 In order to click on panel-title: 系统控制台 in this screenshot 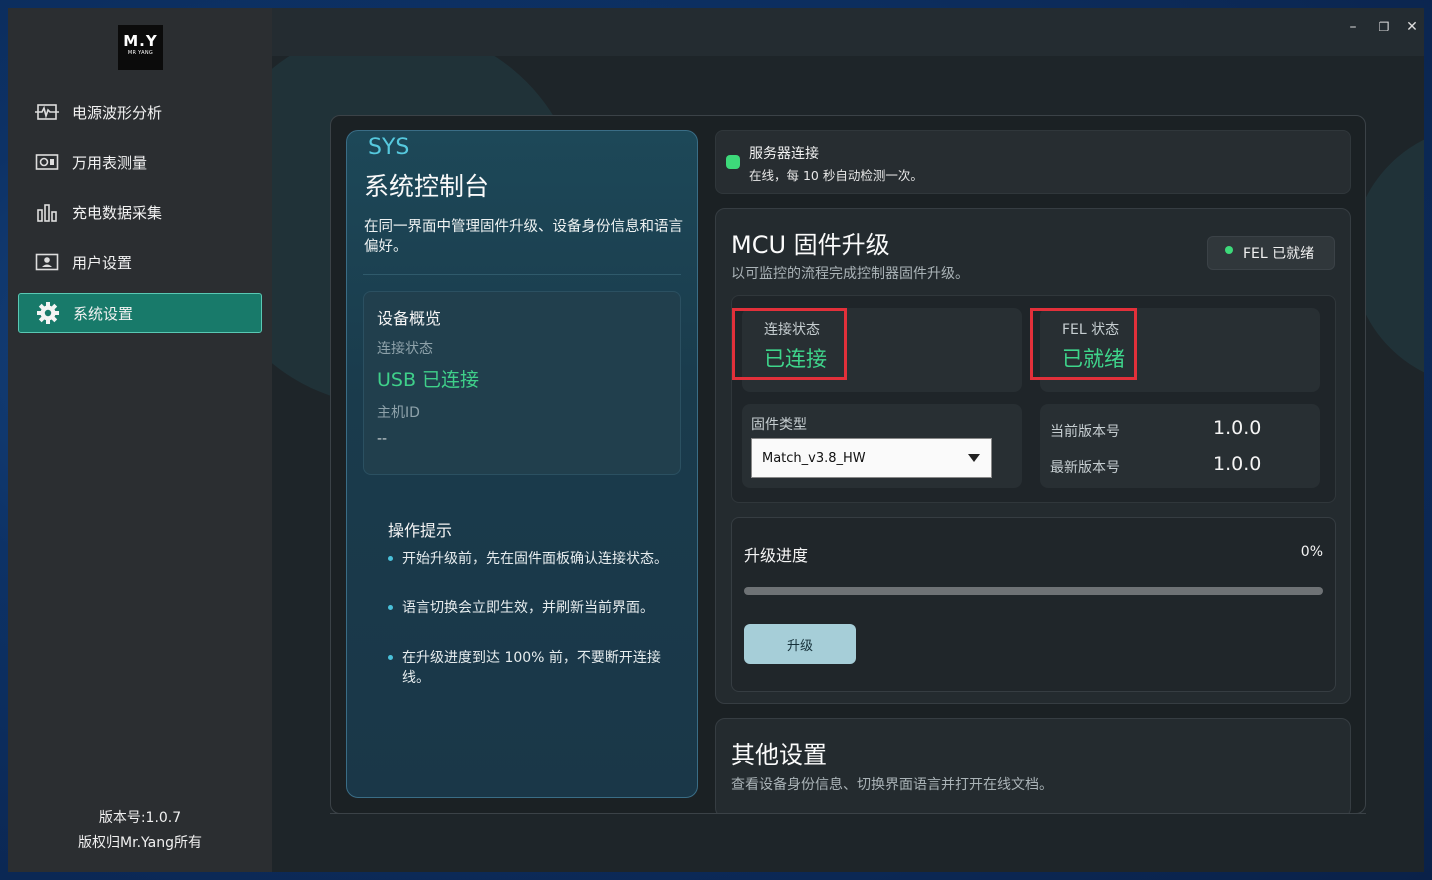, I will do `click(427, 186)`.